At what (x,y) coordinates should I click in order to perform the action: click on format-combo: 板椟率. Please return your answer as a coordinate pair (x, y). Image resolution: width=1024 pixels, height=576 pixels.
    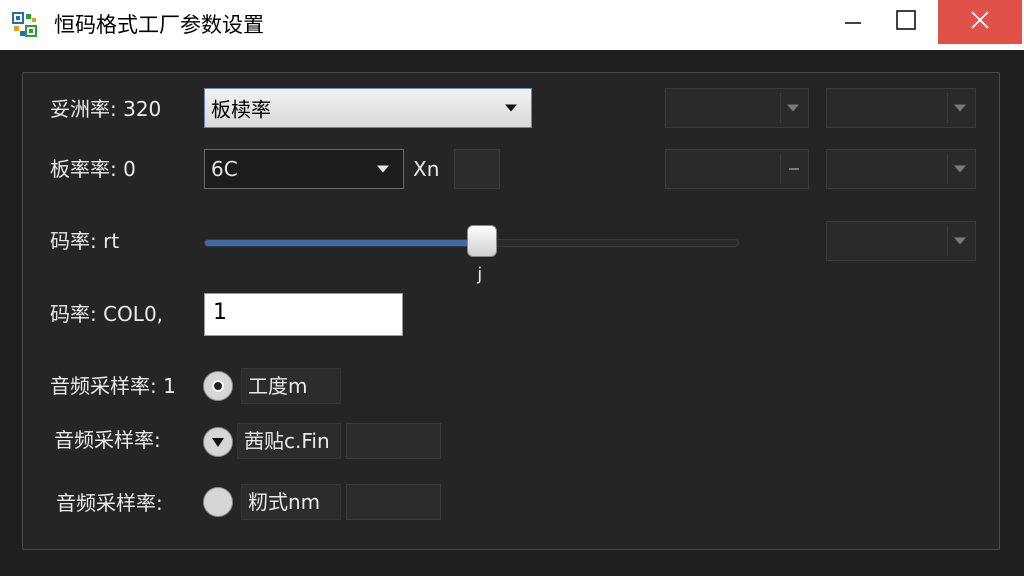
    Looking at the image, I should click on (368, 108).